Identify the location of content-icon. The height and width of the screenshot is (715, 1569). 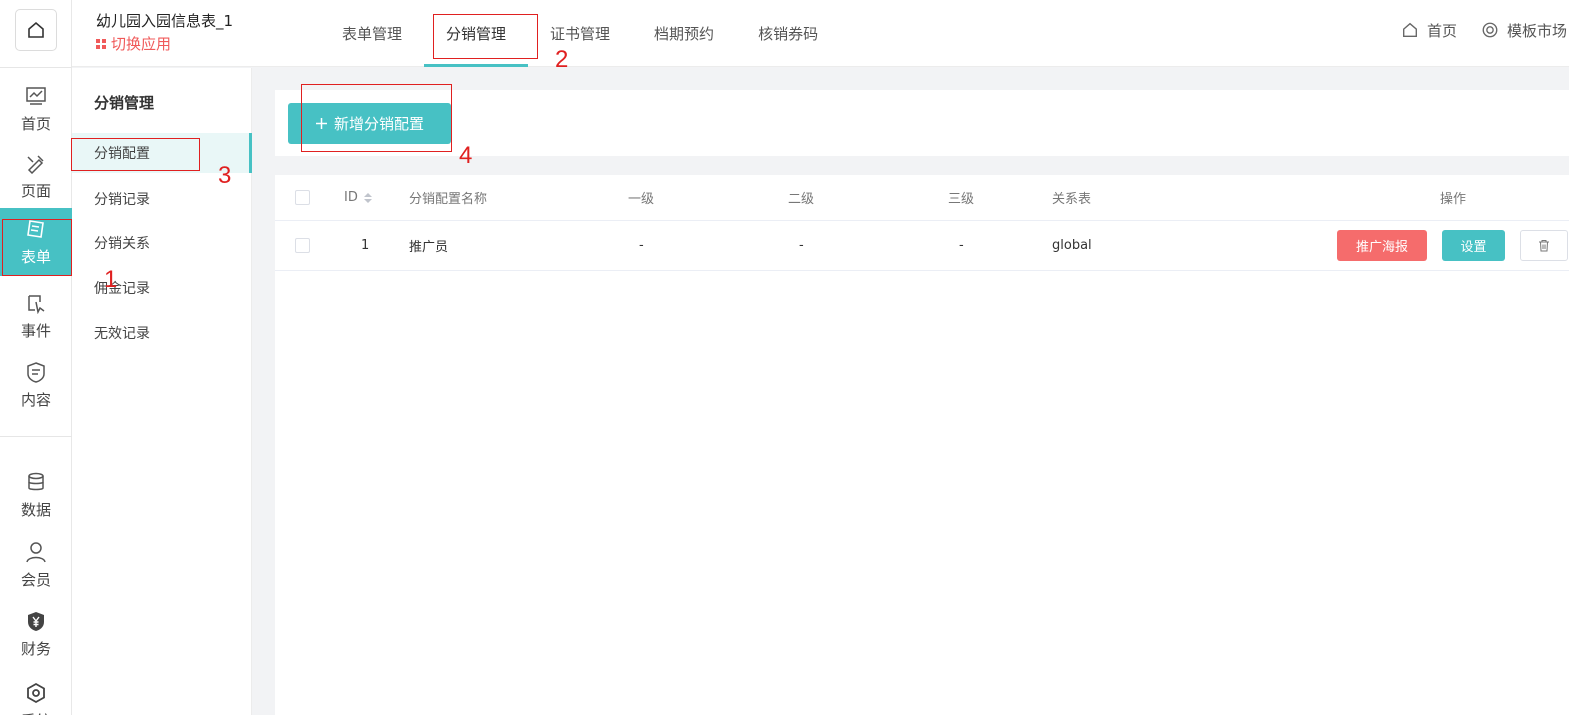
(36, 372).